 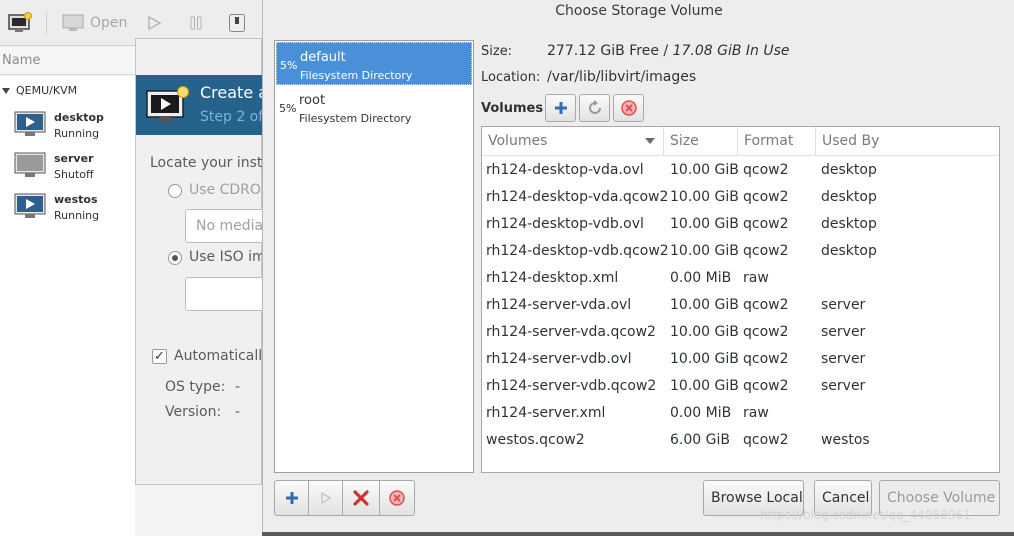 What do you see at coordinates (756, 277) in the screenshot?
I see `cell-format: raw` at bounding box center [756, 277].